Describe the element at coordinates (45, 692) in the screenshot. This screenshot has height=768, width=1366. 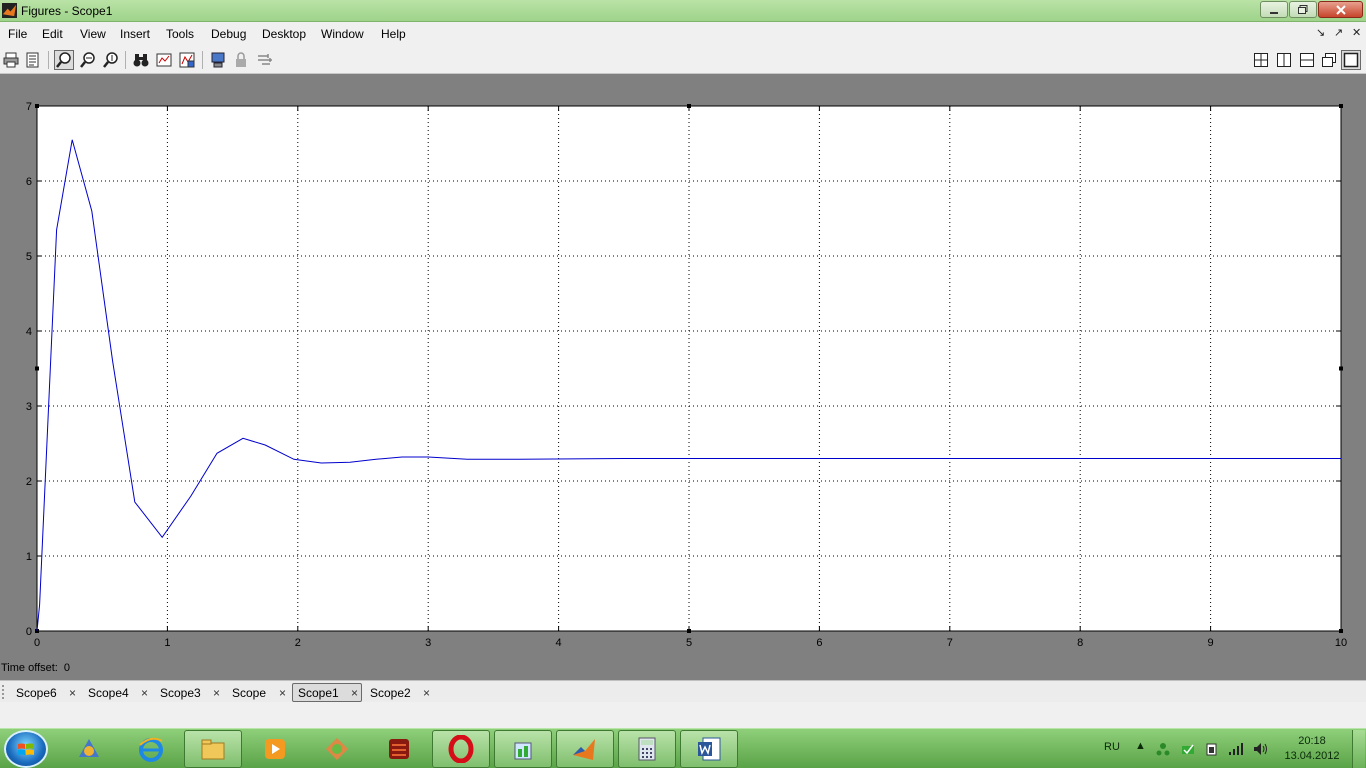
I see `tab-scope6: Scope6 ×` at that location.